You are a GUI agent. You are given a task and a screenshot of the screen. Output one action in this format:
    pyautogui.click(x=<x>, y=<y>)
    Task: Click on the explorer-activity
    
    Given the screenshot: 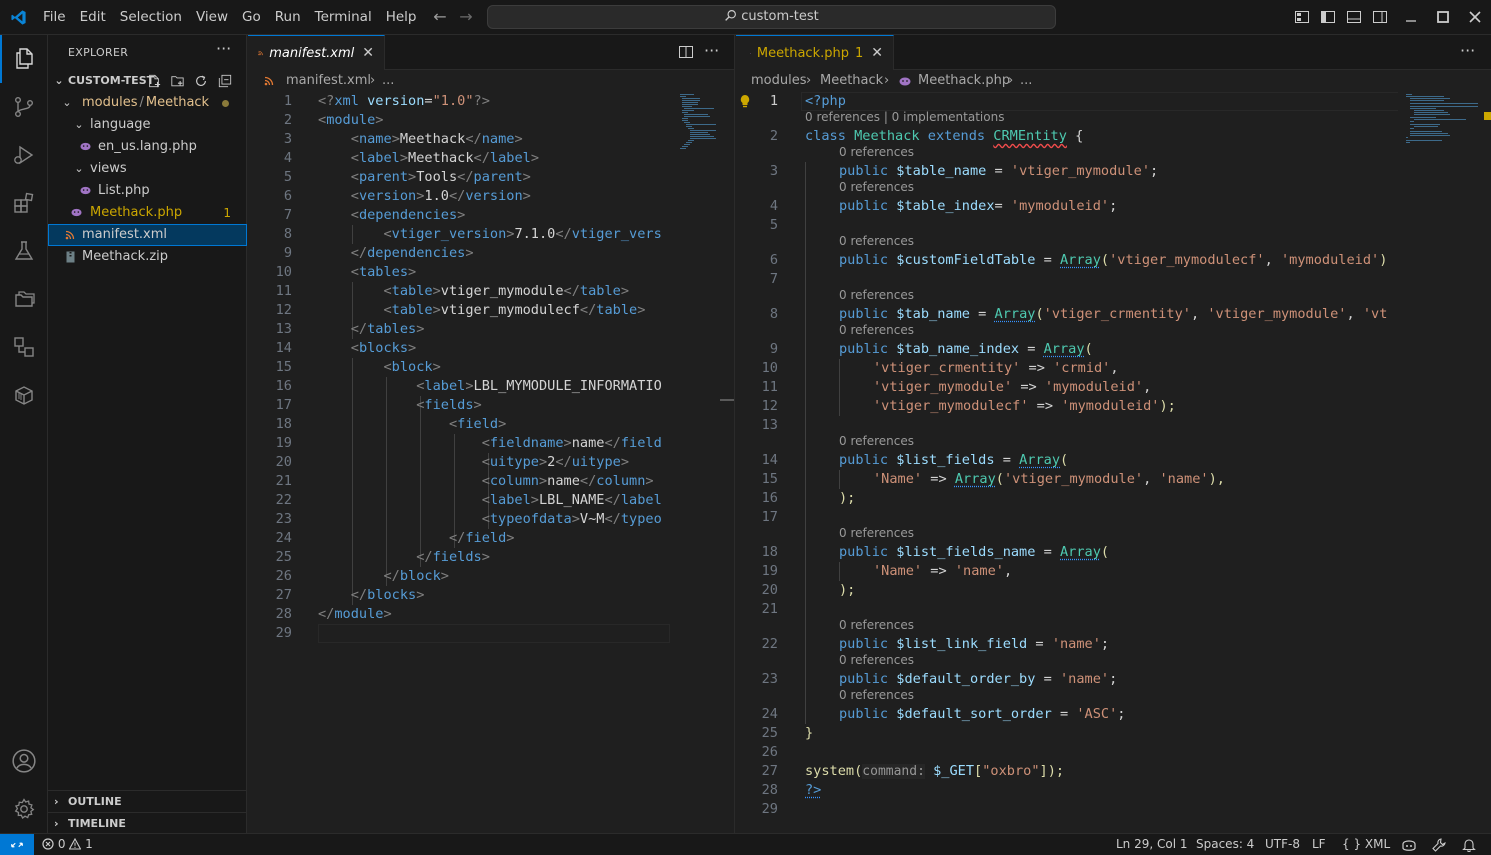 What is the action you would take?
    pyautogui.click(x=24, y=59)
    